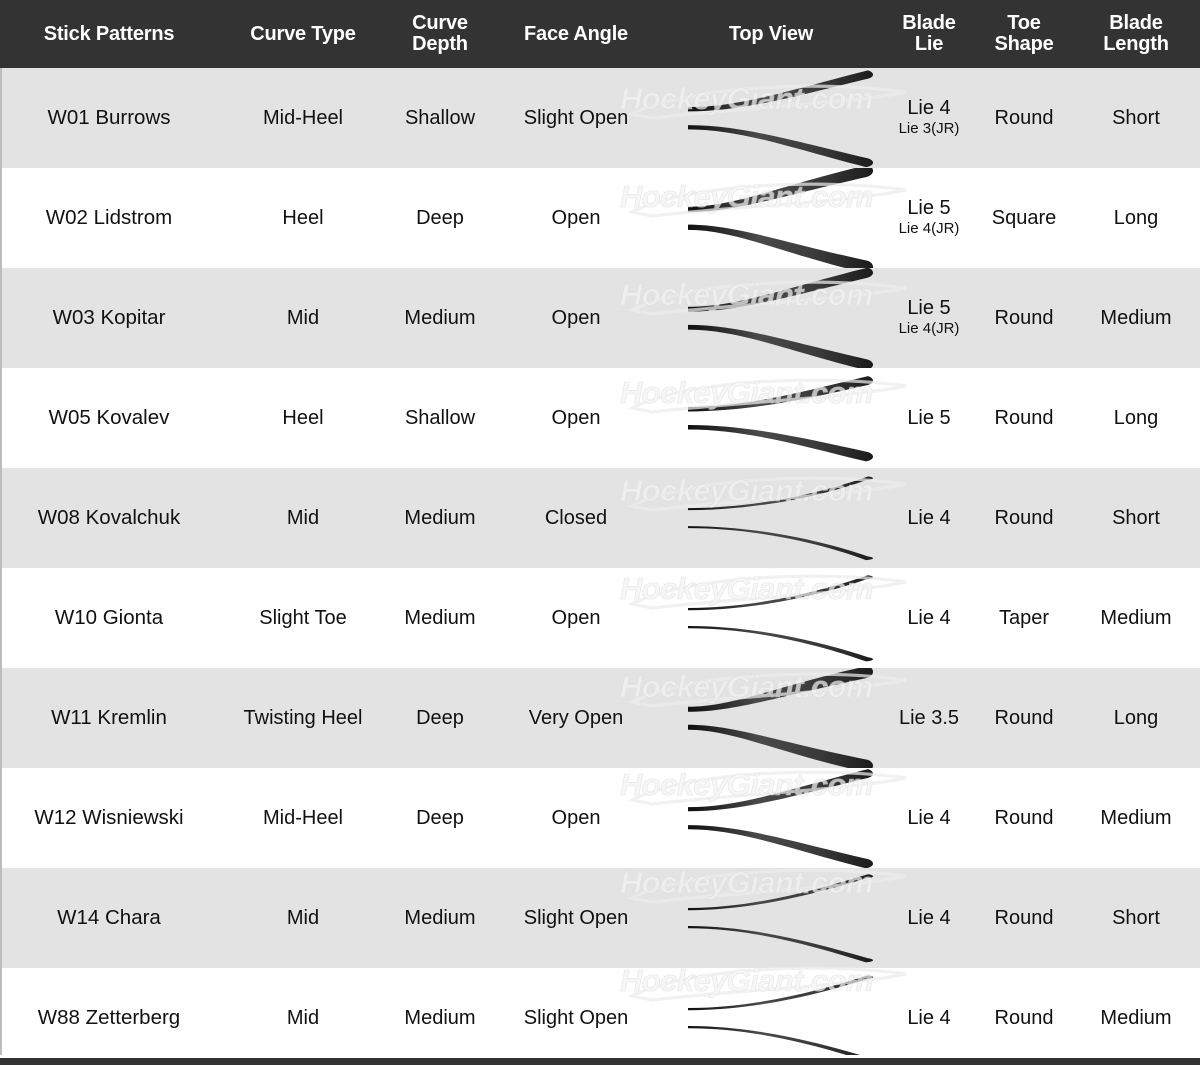 The image size is (1200, 1065). What do you see at coordinates (109, 34) in the screenshot?
I see `column-header-pattern: Stick Patterns` at bounding box center [109, 34].